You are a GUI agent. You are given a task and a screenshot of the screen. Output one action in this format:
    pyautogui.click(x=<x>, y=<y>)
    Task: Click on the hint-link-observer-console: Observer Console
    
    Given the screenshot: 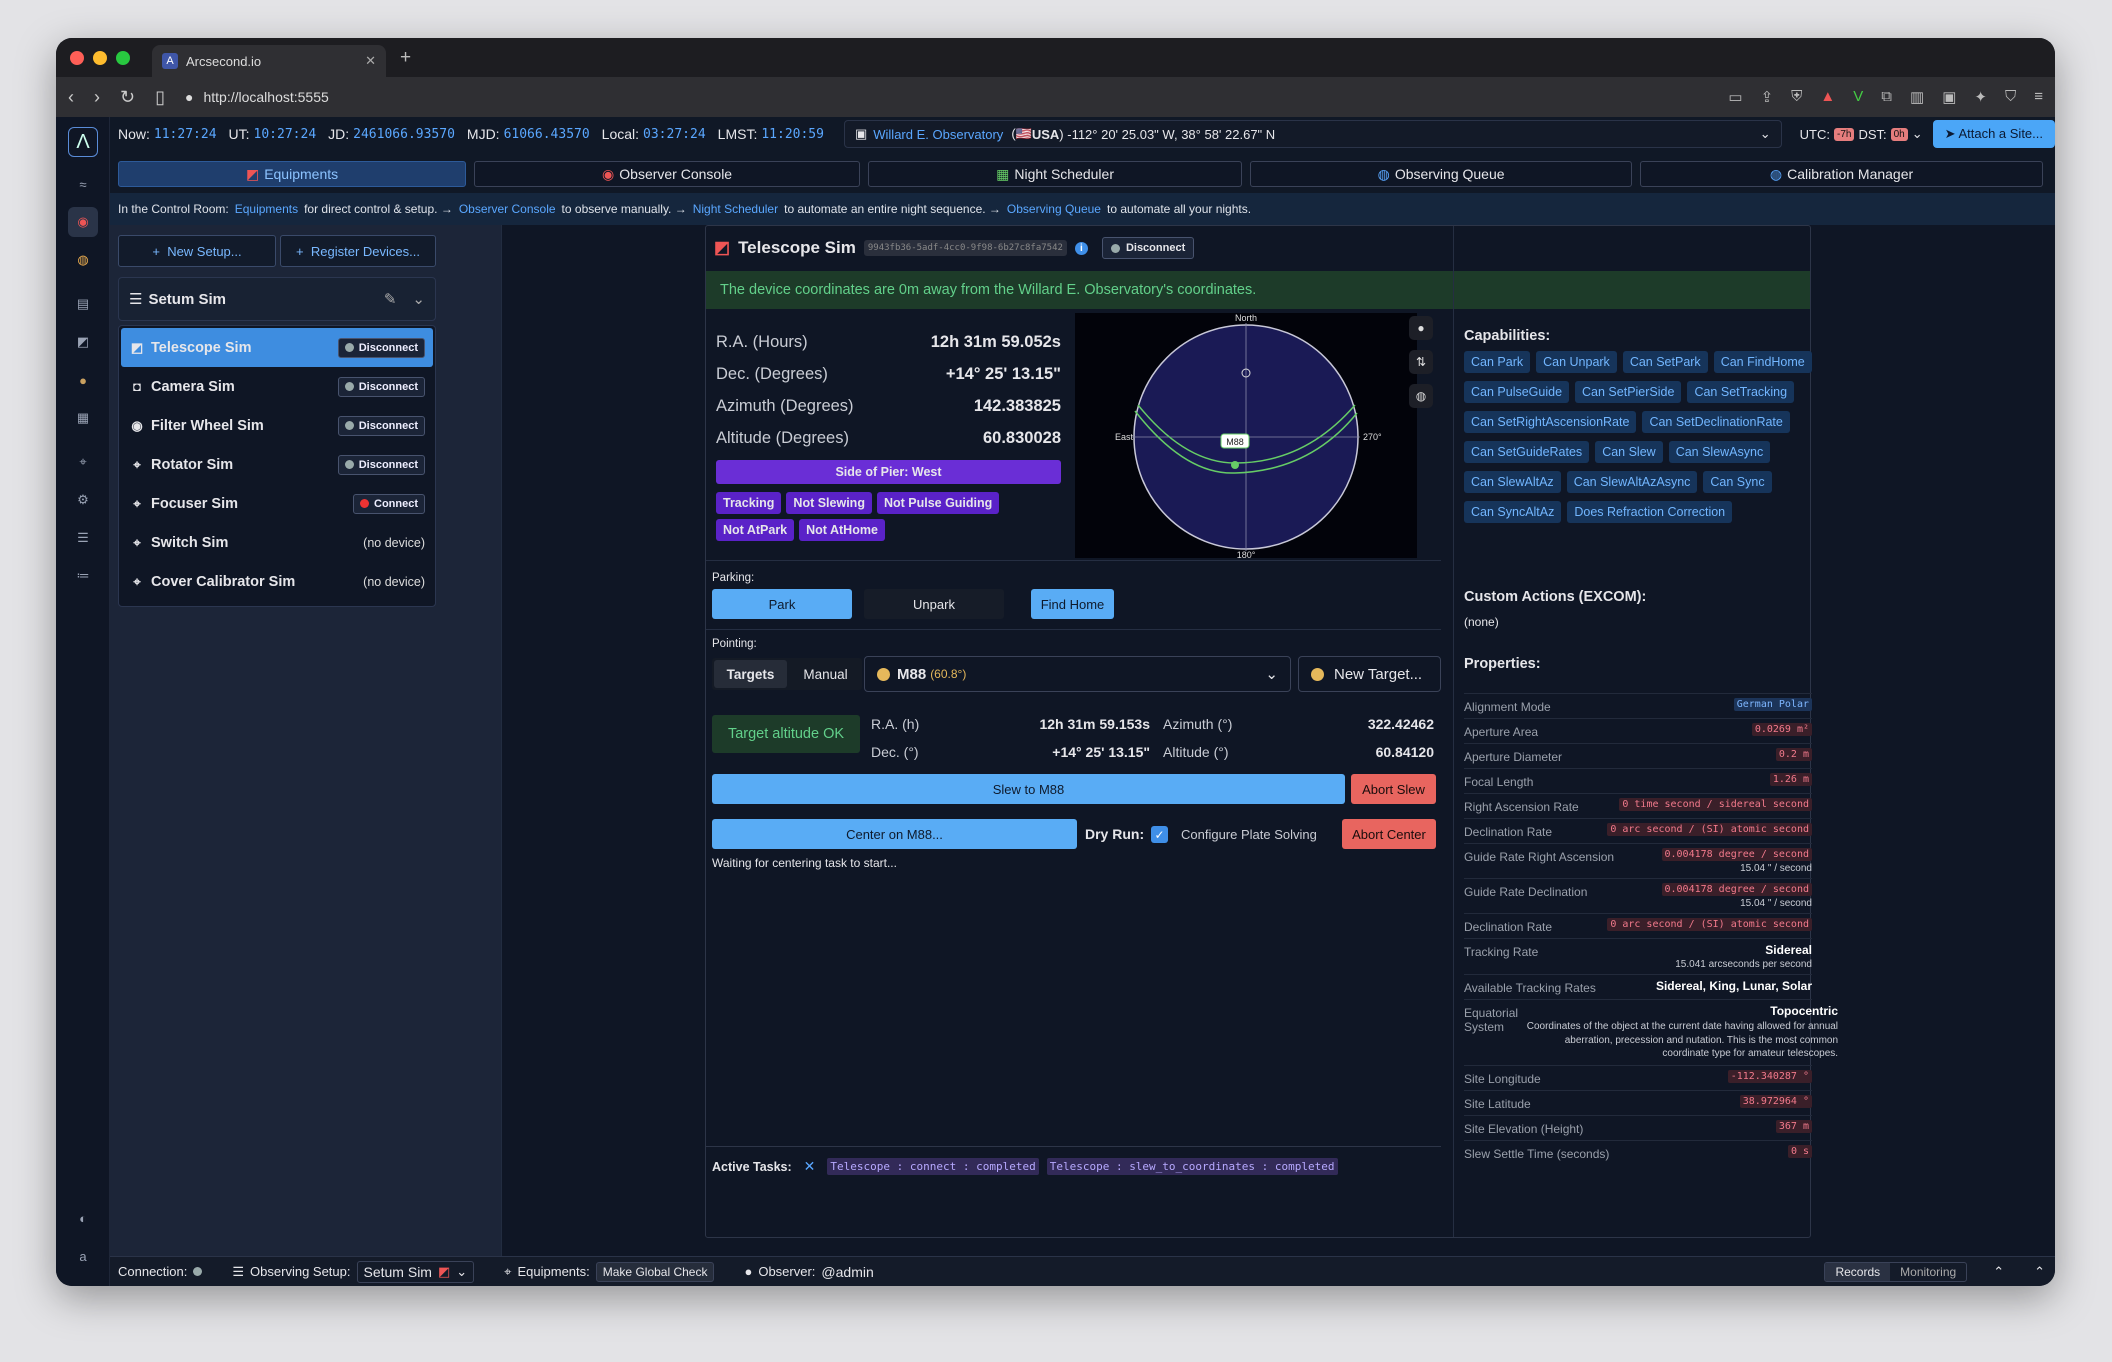 What is the action you would take?
    pyautogui.click(x=507, y=209)
    